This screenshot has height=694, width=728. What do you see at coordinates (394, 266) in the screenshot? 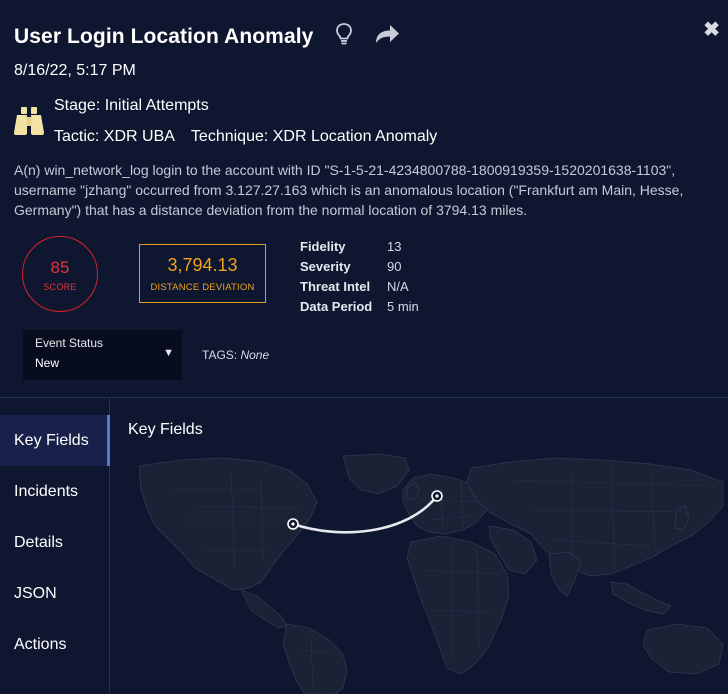
I see `stat-value: 90` at bounding box center [394, 266].